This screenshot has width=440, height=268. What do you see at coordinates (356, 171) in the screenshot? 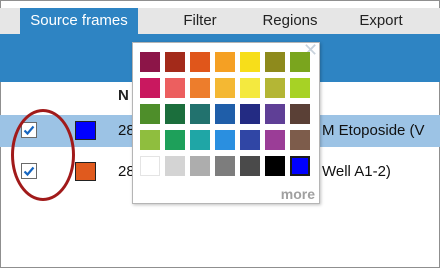
I see `row-name: Well A1-2)` at bounding box center [356, 171].